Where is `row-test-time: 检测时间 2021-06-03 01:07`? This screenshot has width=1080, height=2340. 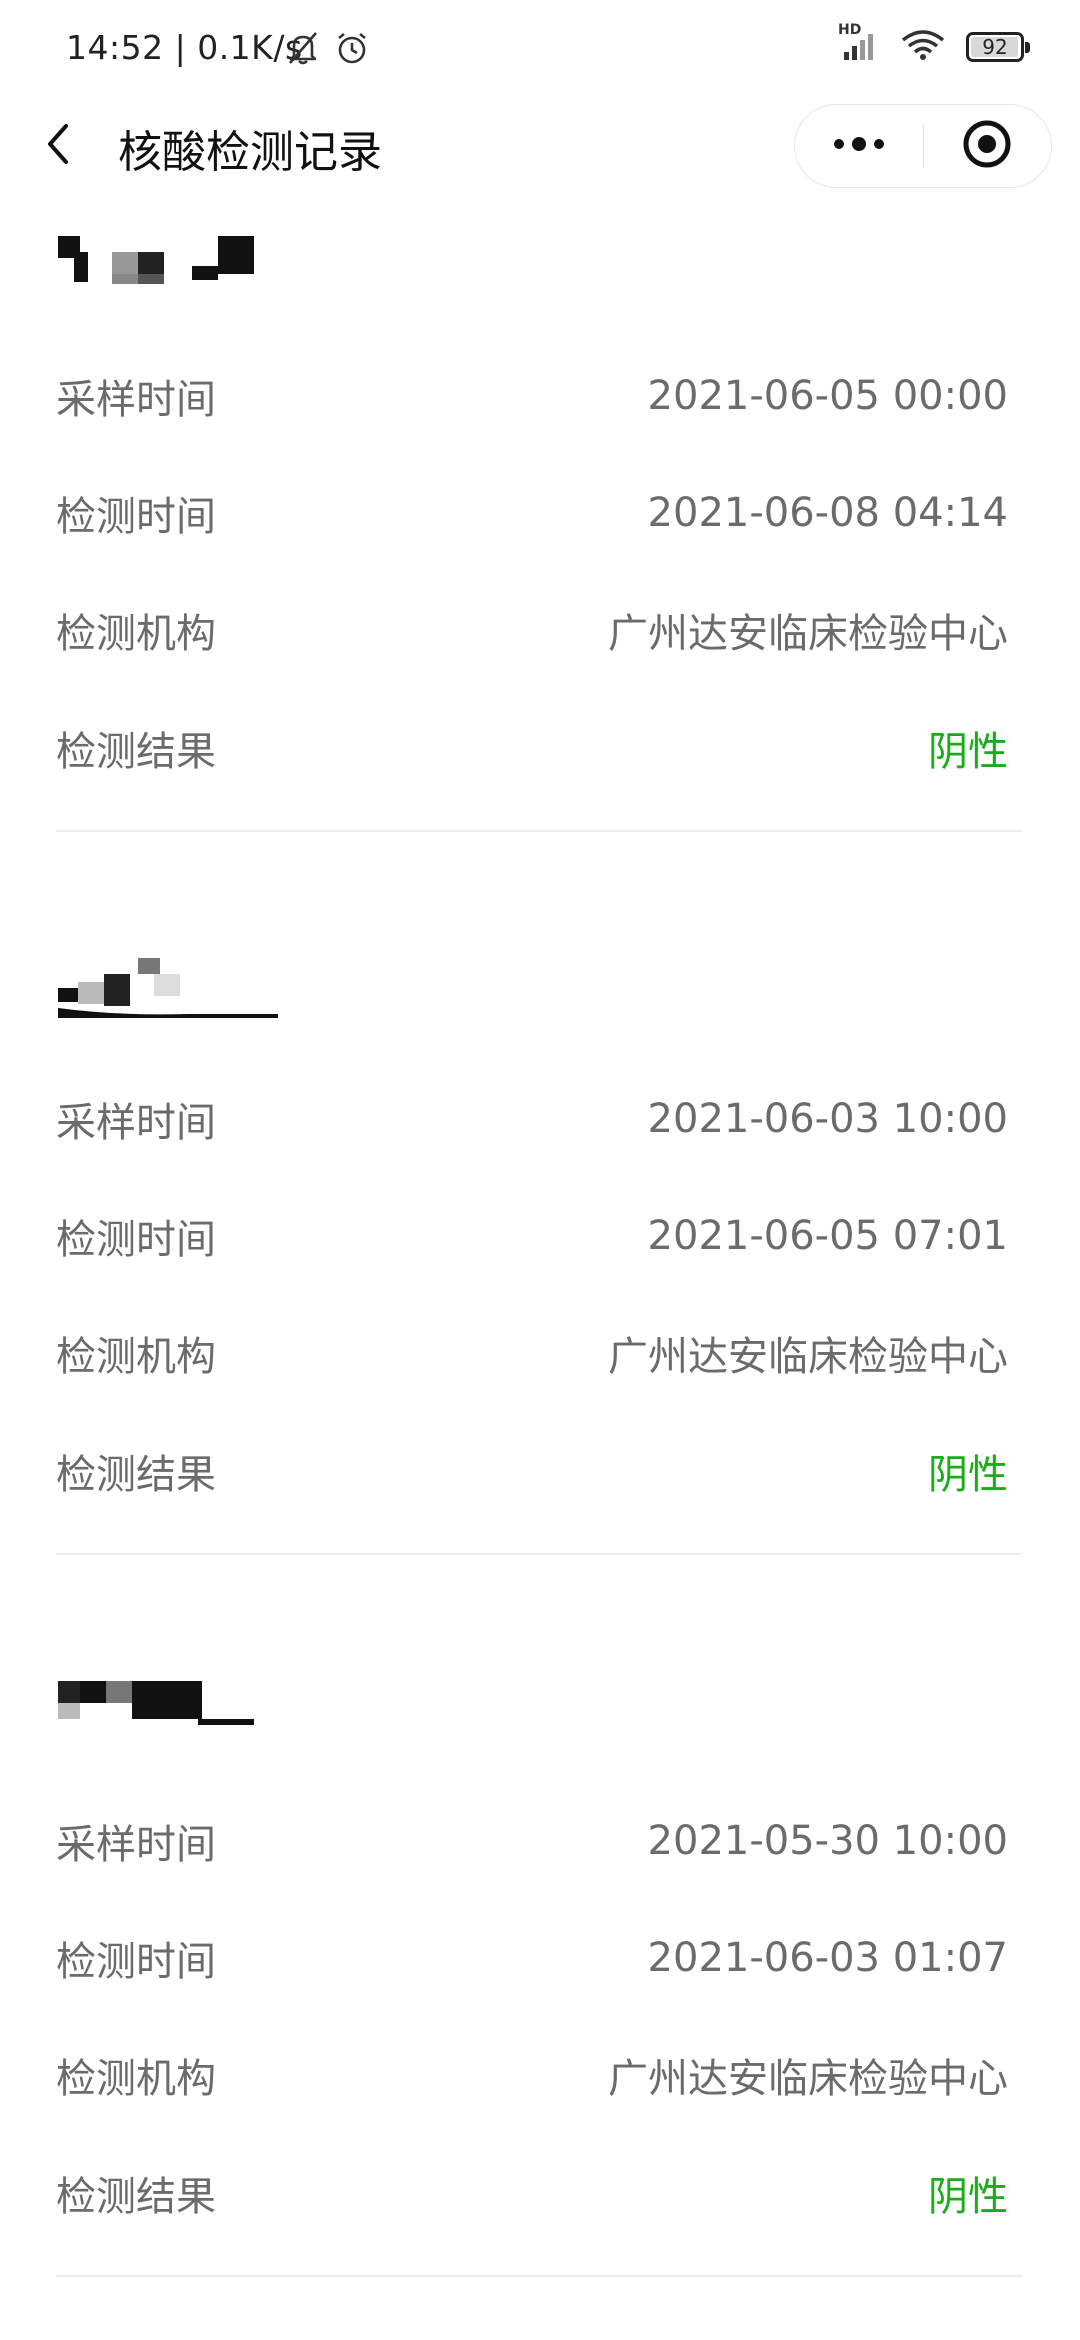 row-test-time: 检测时间 2021-06-03 01:07 is located at coordinates (532, 1958).